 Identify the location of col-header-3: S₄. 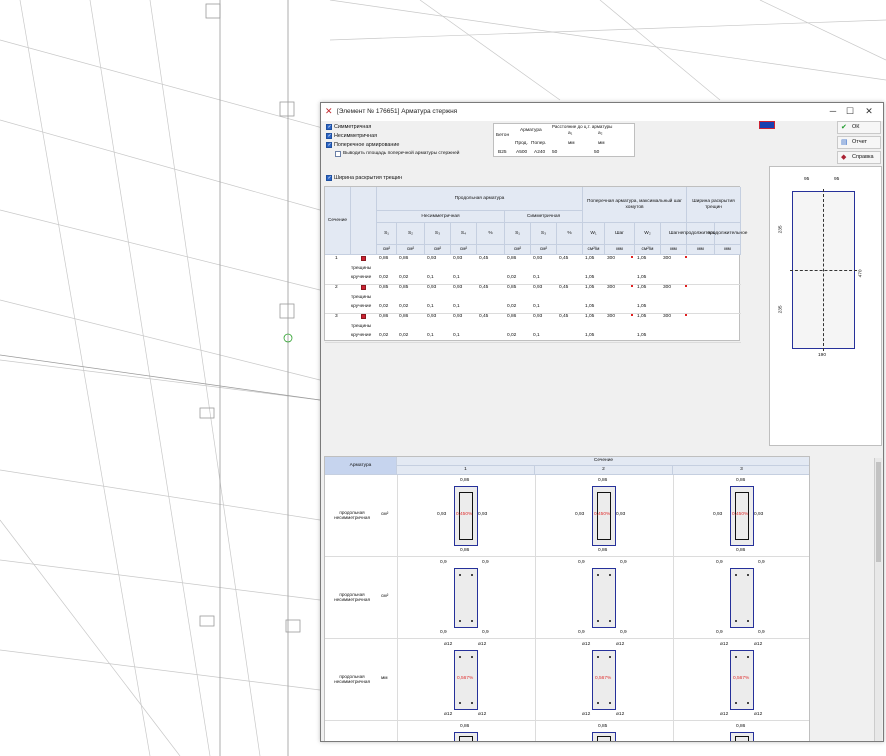
(464, 234).